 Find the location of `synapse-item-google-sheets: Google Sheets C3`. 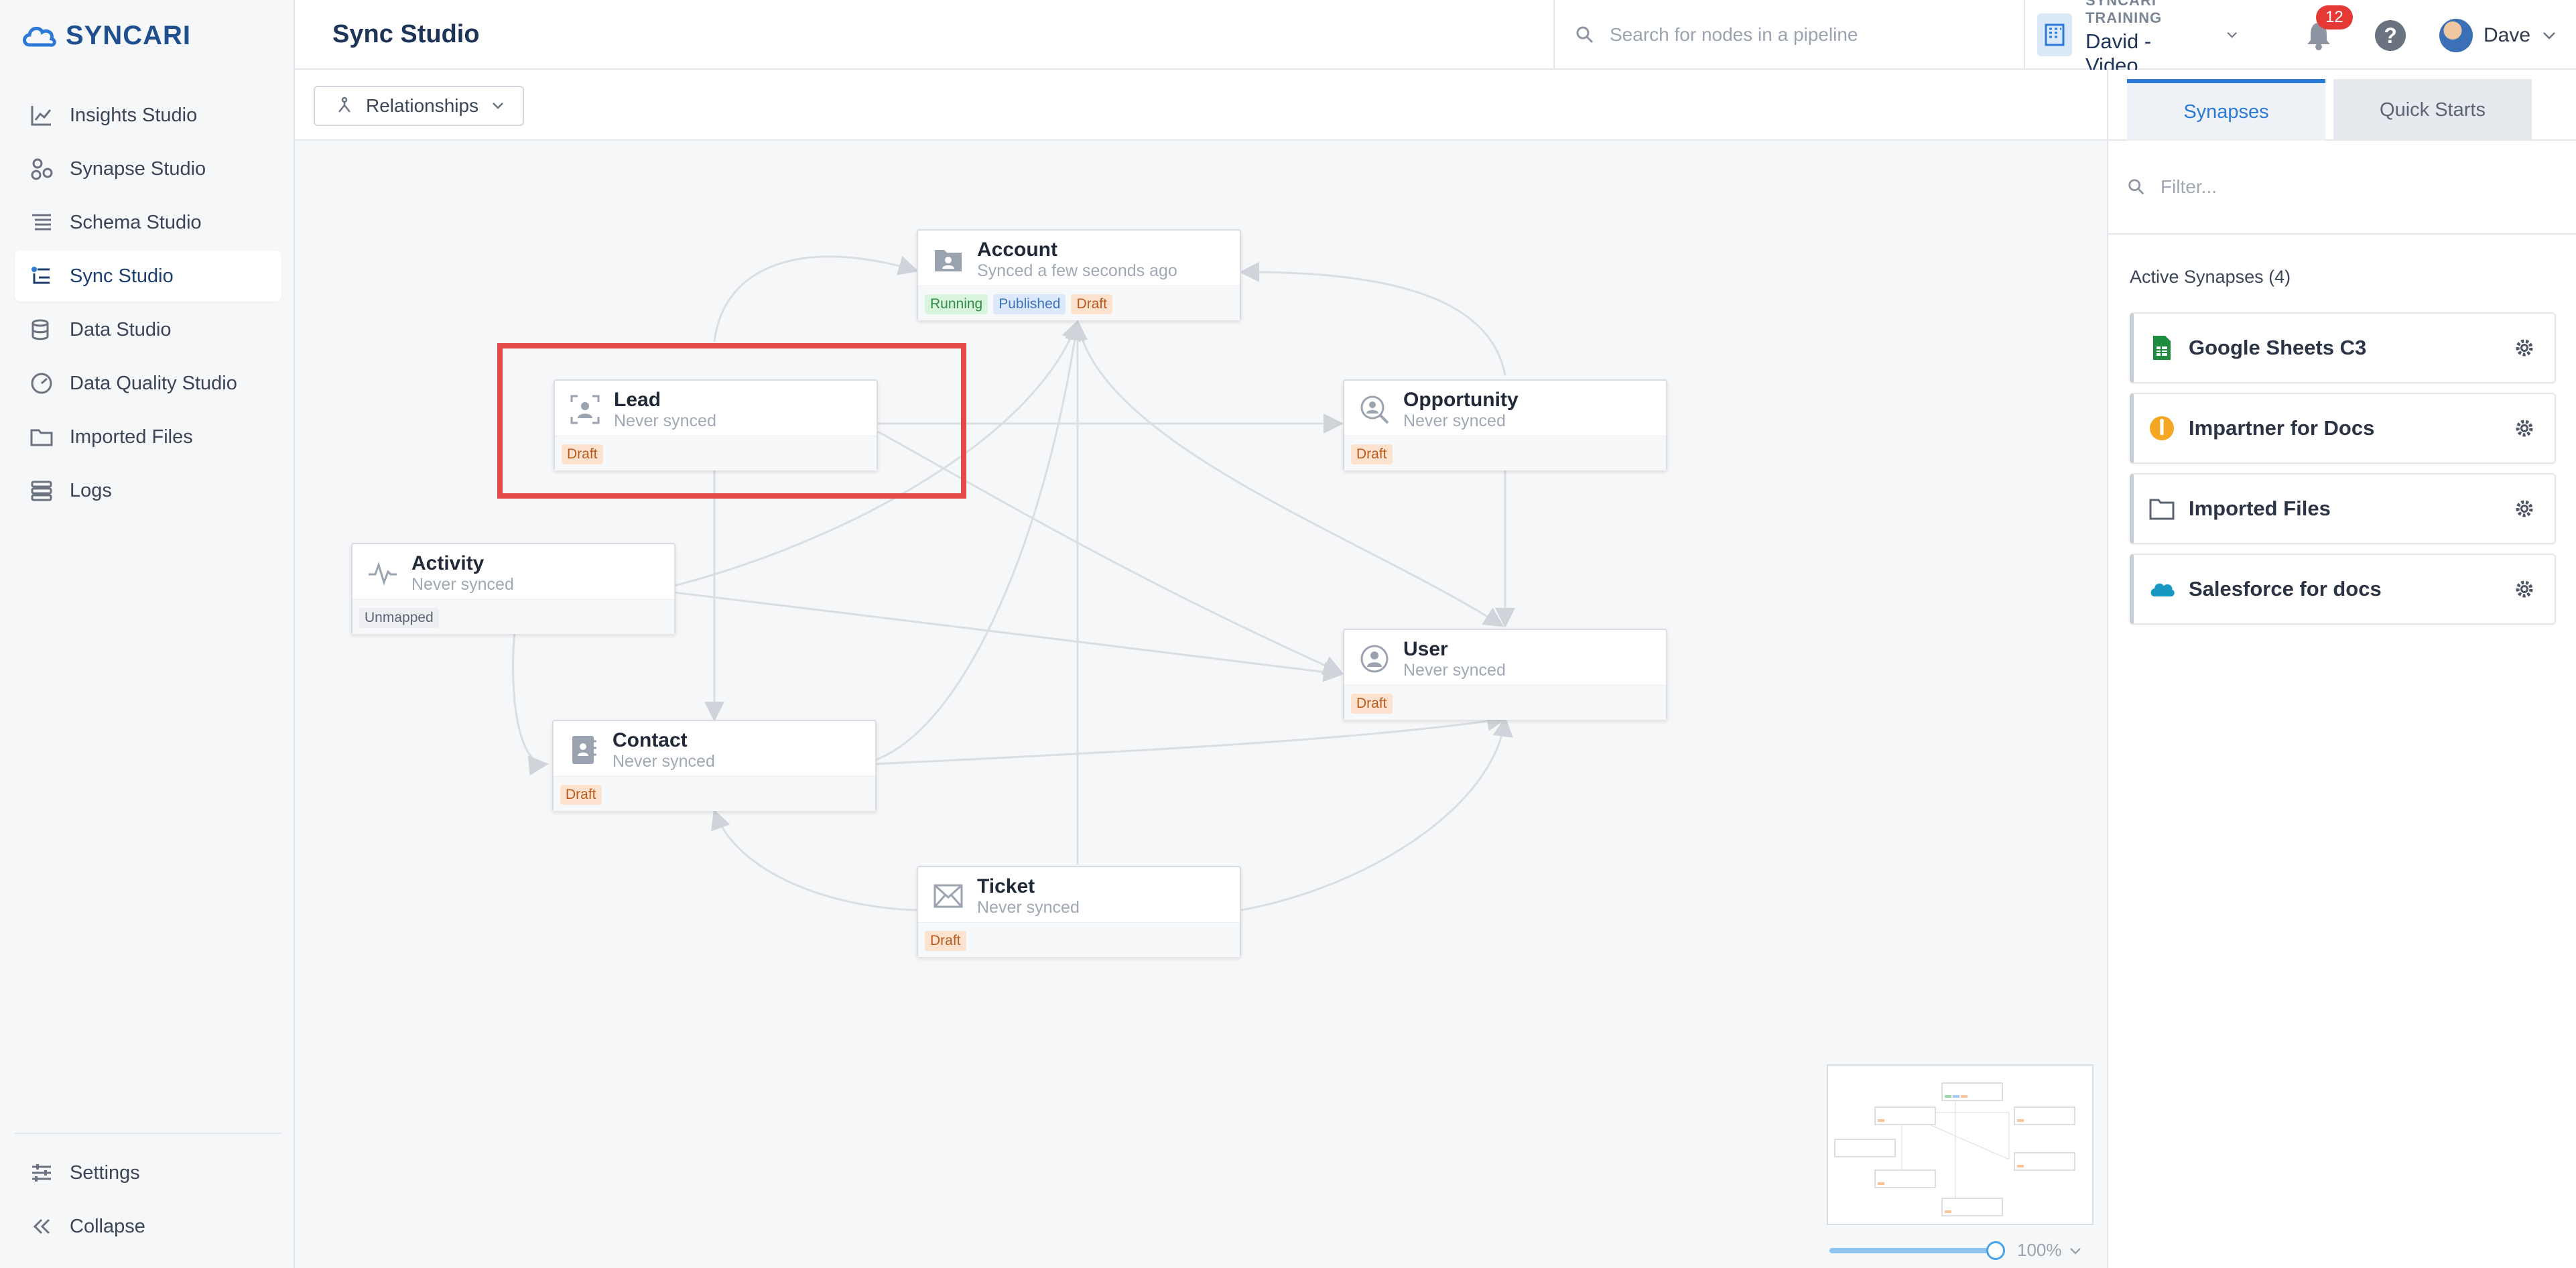

synapse-item-google-sheets: Google Sheets C3 is located at coordinates (2343, 348).